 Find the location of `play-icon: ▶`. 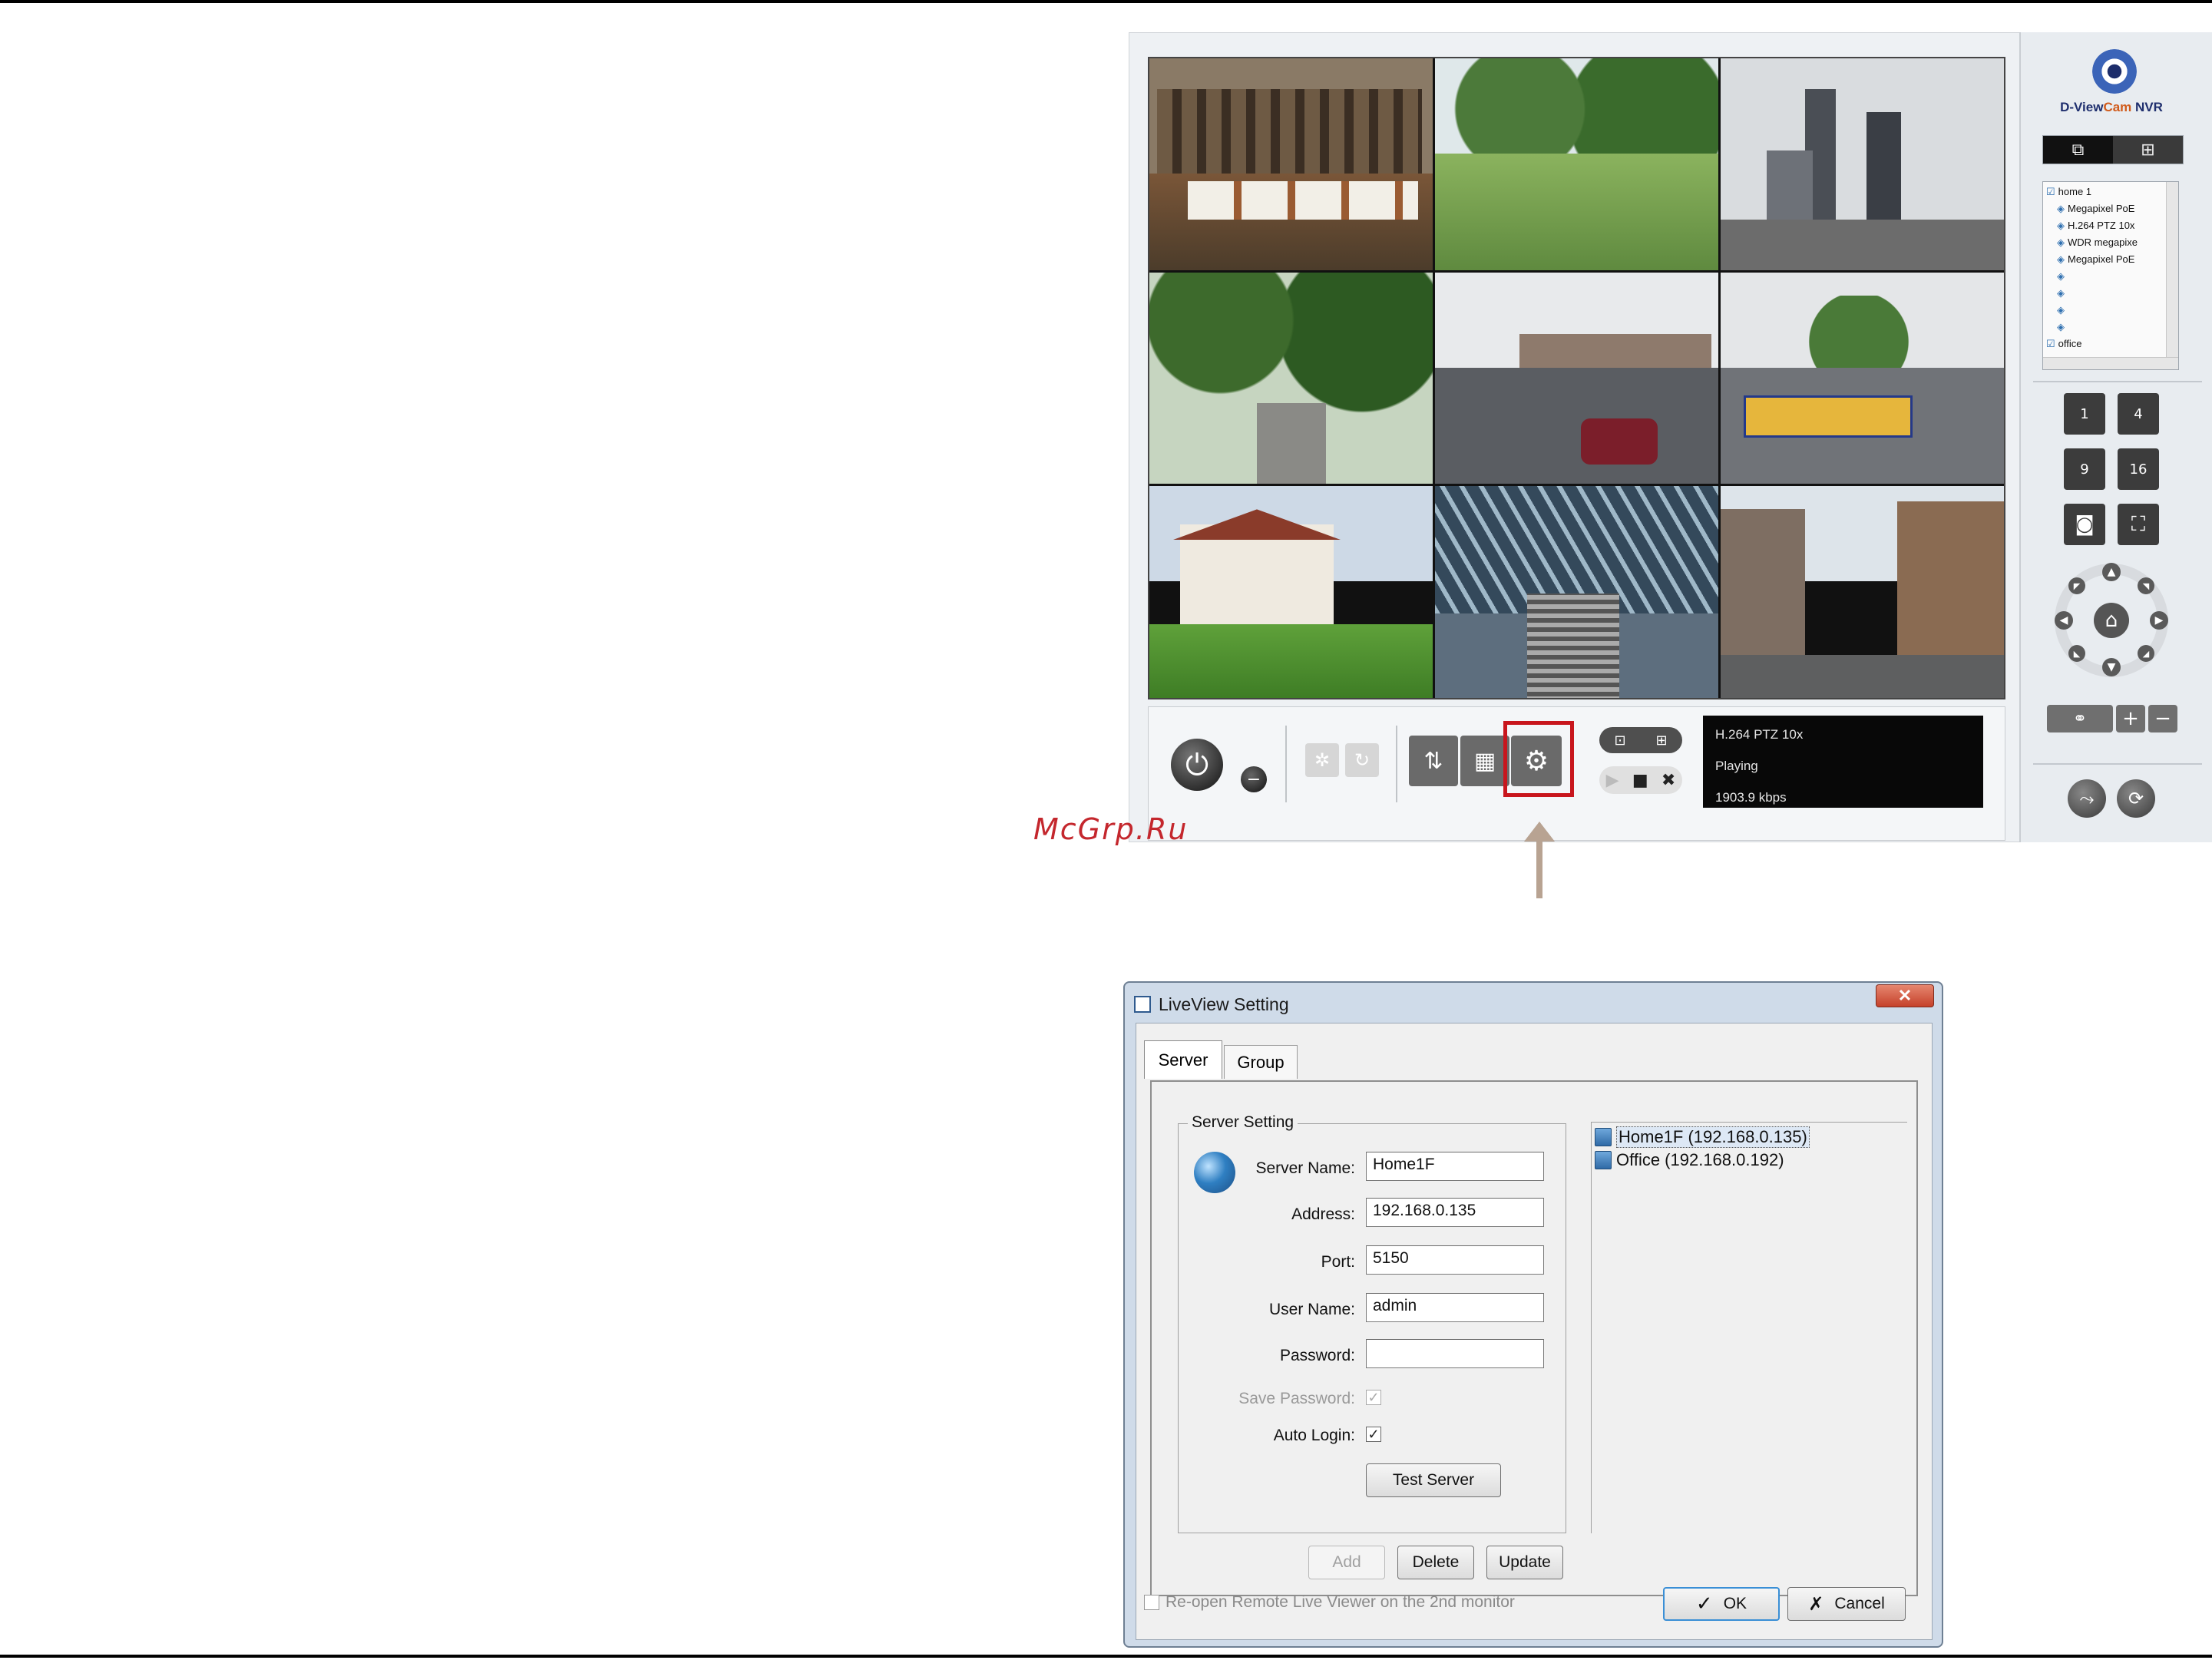

play-icon: ▶ is located at coordinates (1613, 780).